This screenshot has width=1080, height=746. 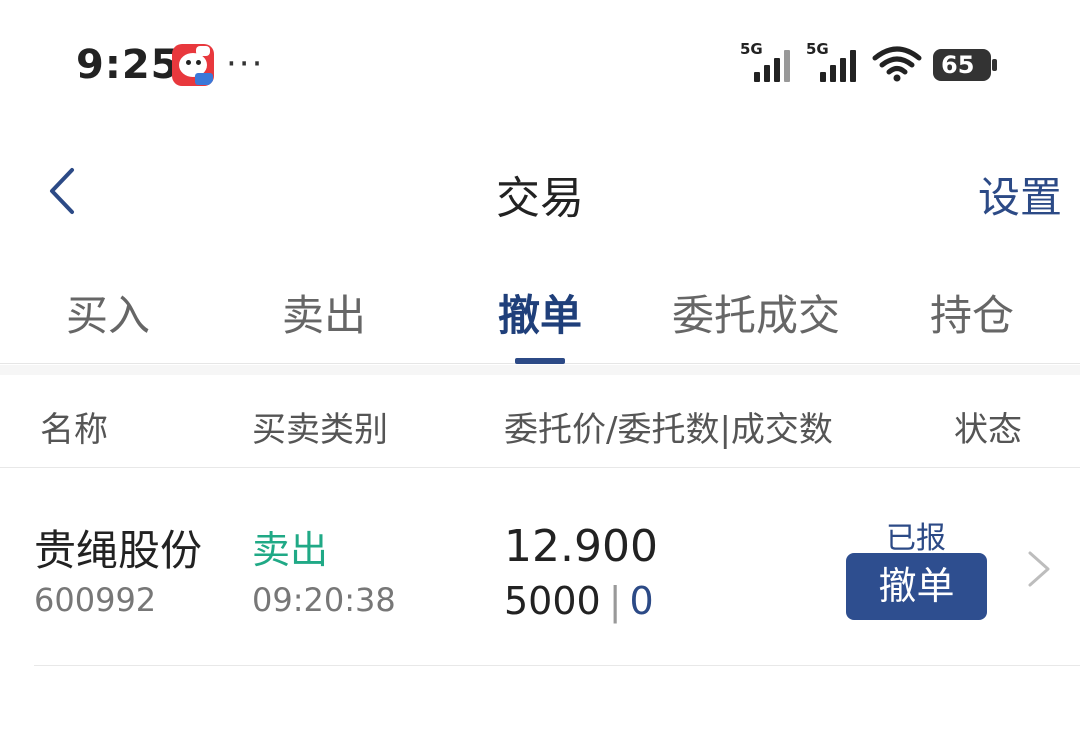 What do you see at coordinates (540, 370) in the screenshot?
I see `divider` at bounding box center [540, 370].